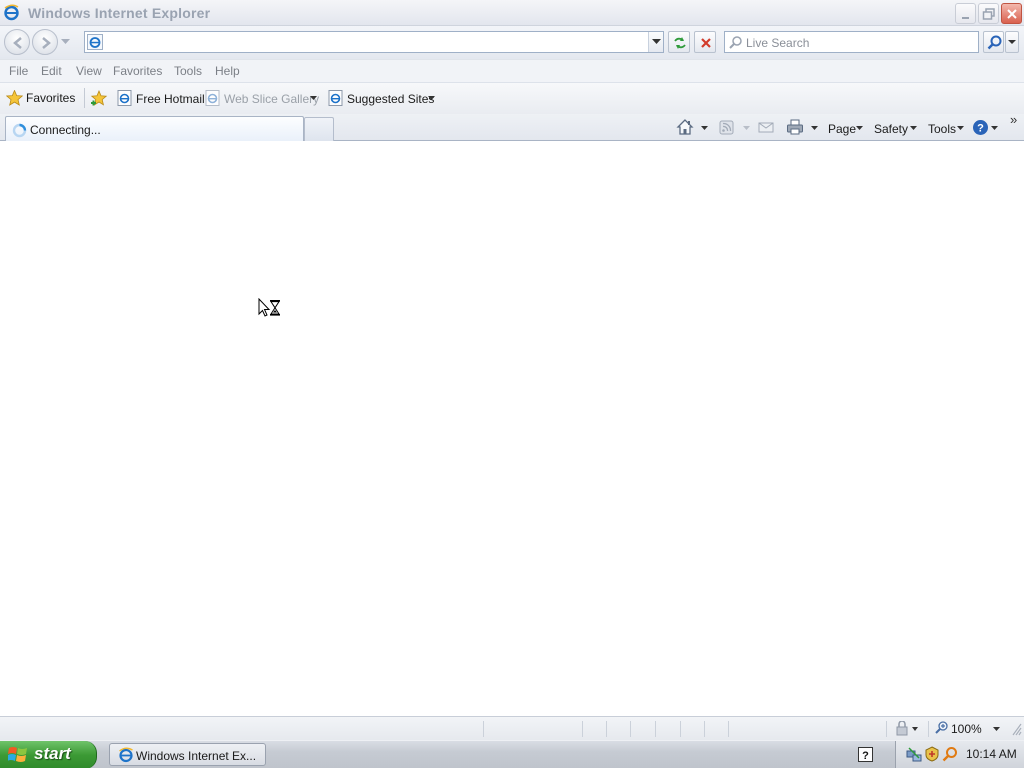 This screenshot has height=768, width=1024. What do you see at coordinates (860, 42) in the screenshot?
I see `search-input` at bounding box center [860, 42].